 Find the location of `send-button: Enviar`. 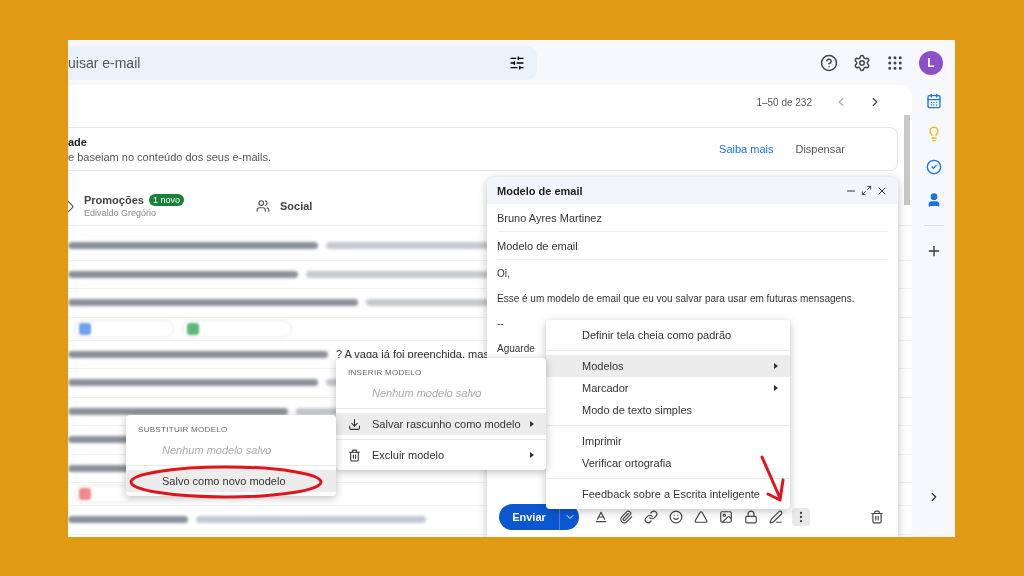

send-button: Enviar is located at coordinates (529, 517).